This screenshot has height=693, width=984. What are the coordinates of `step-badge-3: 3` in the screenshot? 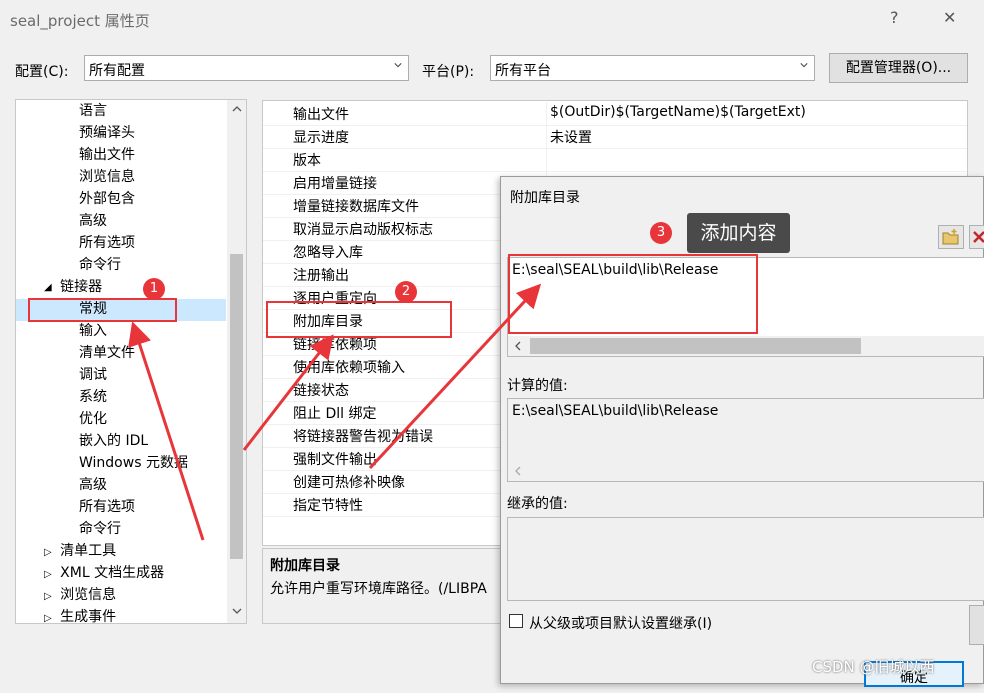 It's located at (661, 233).